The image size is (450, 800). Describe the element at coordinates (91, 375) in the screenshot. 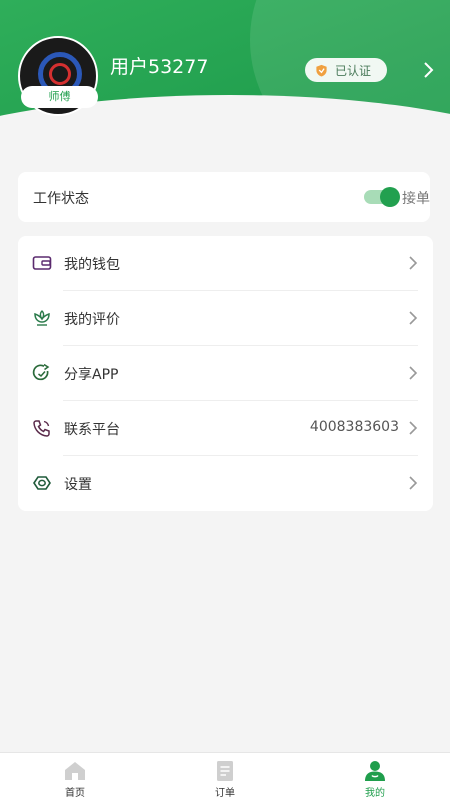

I see `menu-item-label: 分享APP` at that location.